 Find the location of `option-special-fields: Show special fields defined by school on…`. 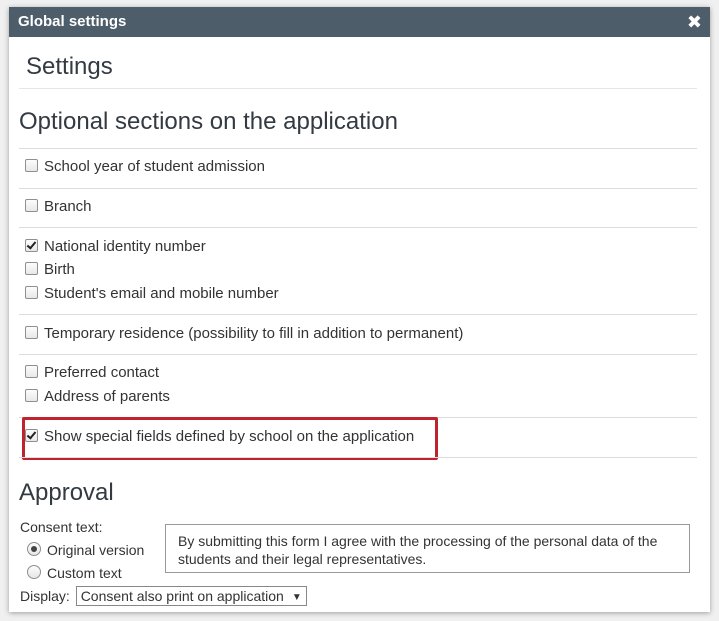

option-special-fields: Show special fields defined by school on… is located at coordinates (219, 437).